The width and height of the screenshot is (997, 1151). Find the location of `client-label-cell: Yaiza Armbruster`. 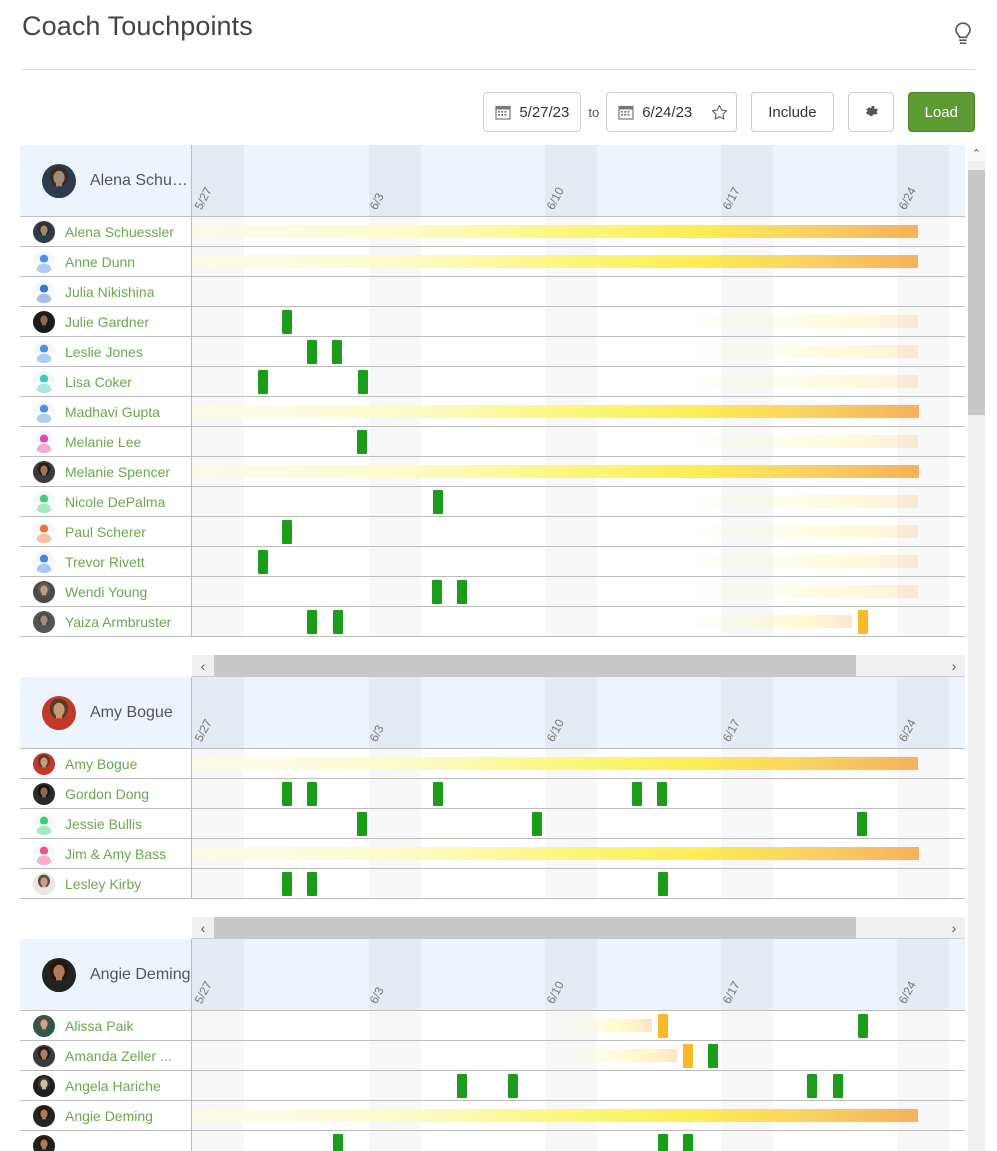

client-label-cell: Yaiza Armbruster is located at coordinates (106, 621).